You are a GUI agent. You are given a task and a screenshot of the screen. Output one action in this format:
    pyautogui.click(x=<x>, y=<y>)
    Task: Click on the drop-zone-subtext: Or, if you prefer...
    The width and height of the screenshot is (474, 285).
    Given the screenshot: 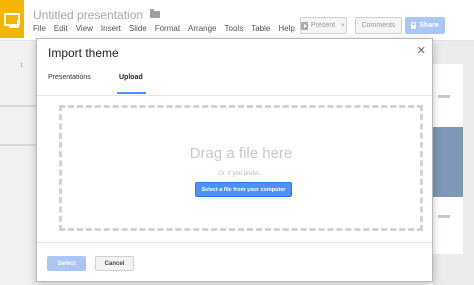 What is the action you would take?
    pyautogui.click(x=241, y=174)
    